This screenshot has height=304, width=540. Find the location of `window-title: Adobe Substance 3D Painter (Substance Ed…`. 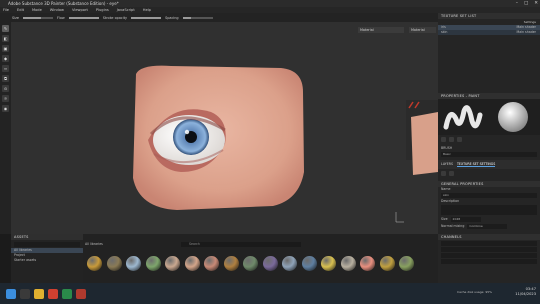

window-title: Adobe Substance 3D Painter (Substance Ed… is located at coordinates (63, 3).